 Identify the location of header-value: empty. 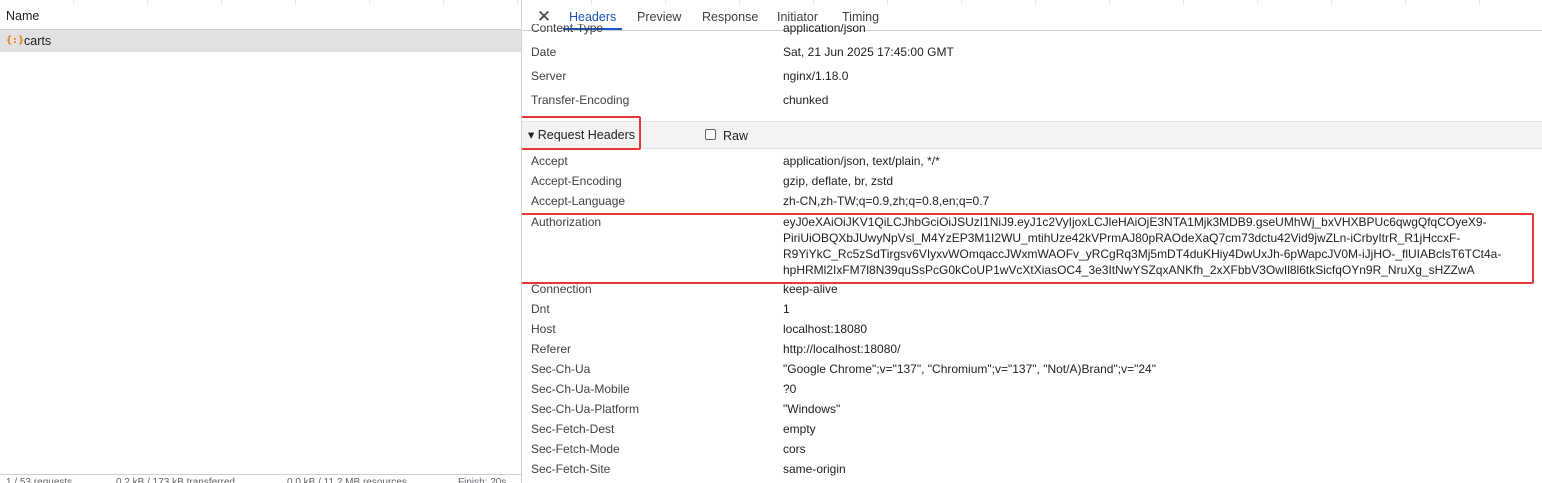
(799, 429).